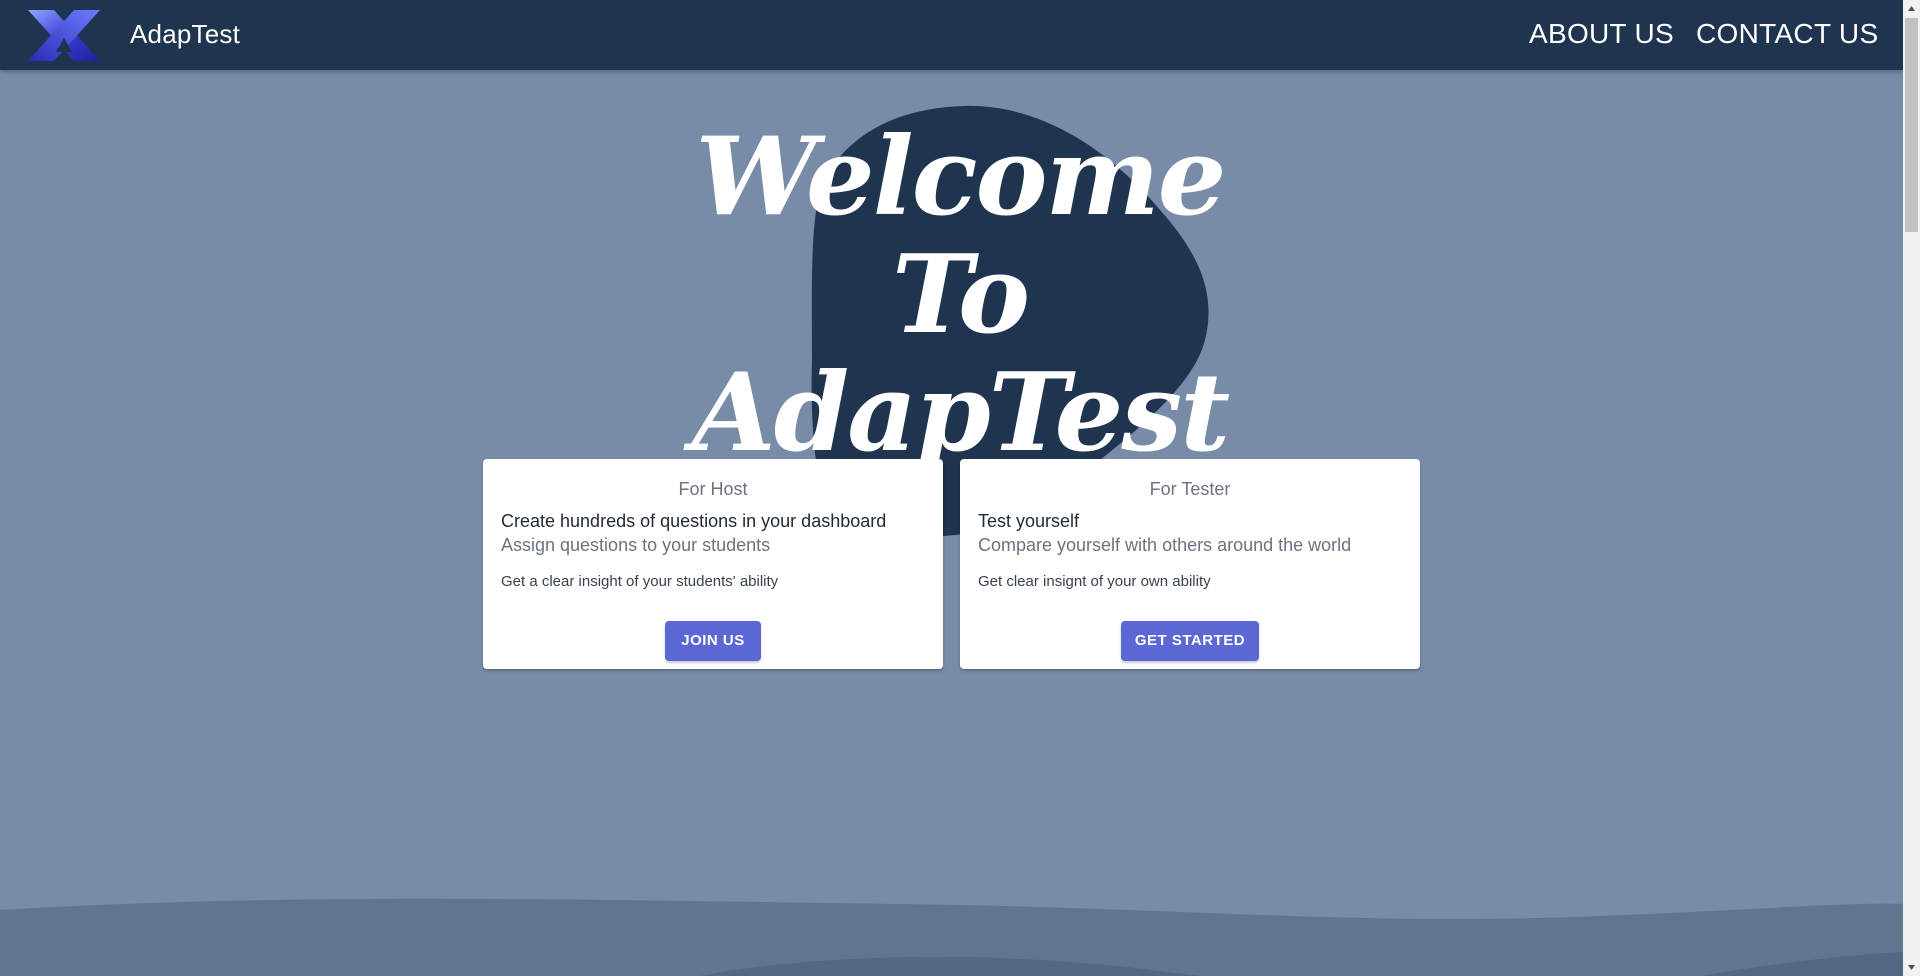 Image resolution: width=1920 pixels, height=976 pixels. Describe the element at coordinates (636, 545) in the screenshot. I see `host-card-subheading: Assign questions to your students` at that location.